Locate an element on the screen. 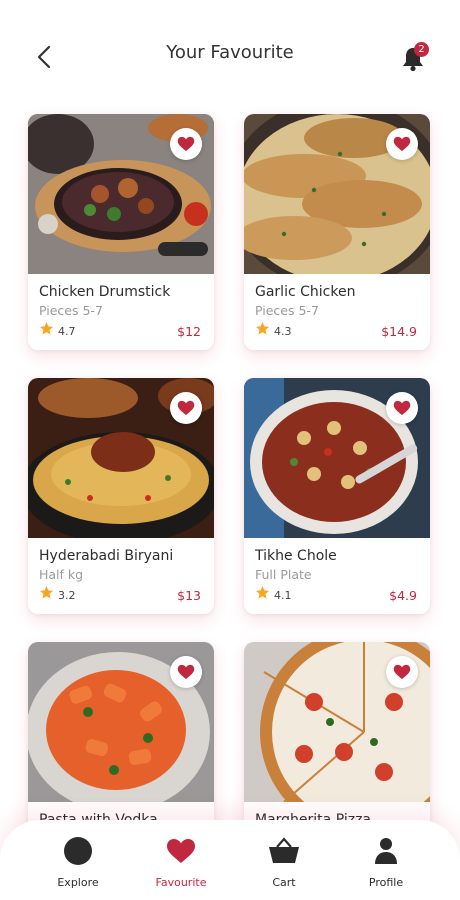 The image size is (460, 900). food-name: Hyderabadi Biryani is located at coordinates (106, 556).